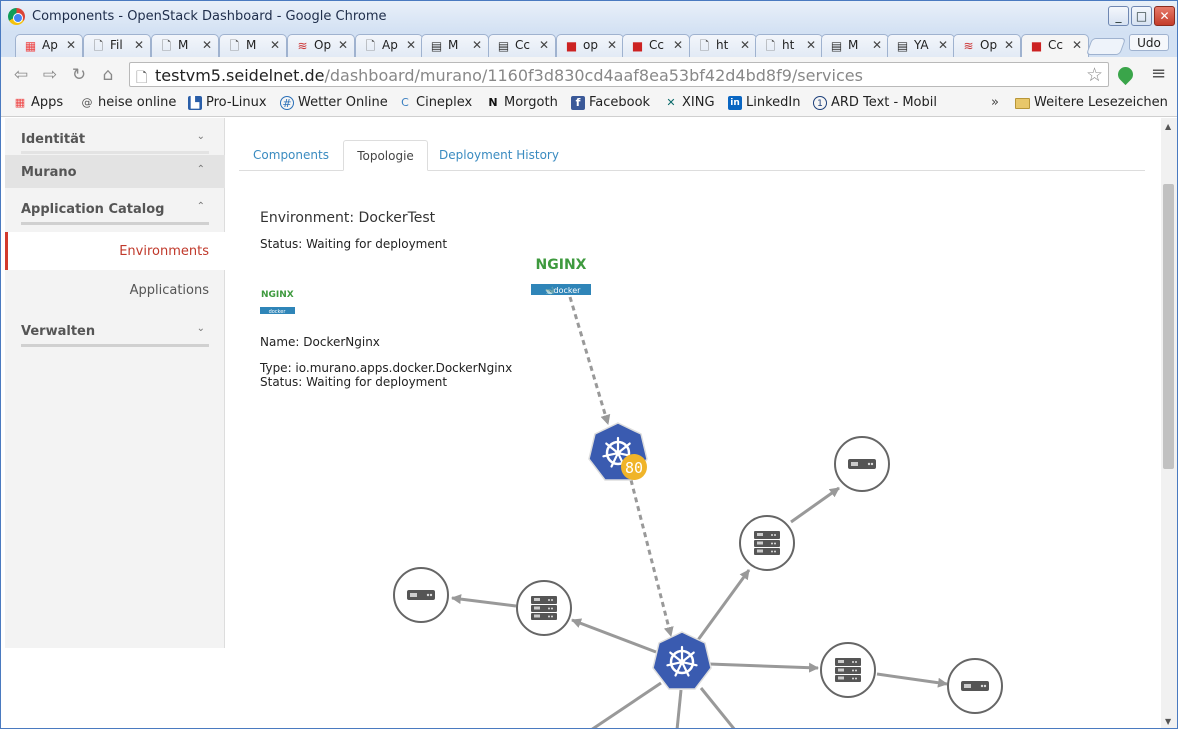 The width and height of the screenshot is (1178, 729). I want to click on bookmark-linkedin: in LinkedIn, so click(764, 104).